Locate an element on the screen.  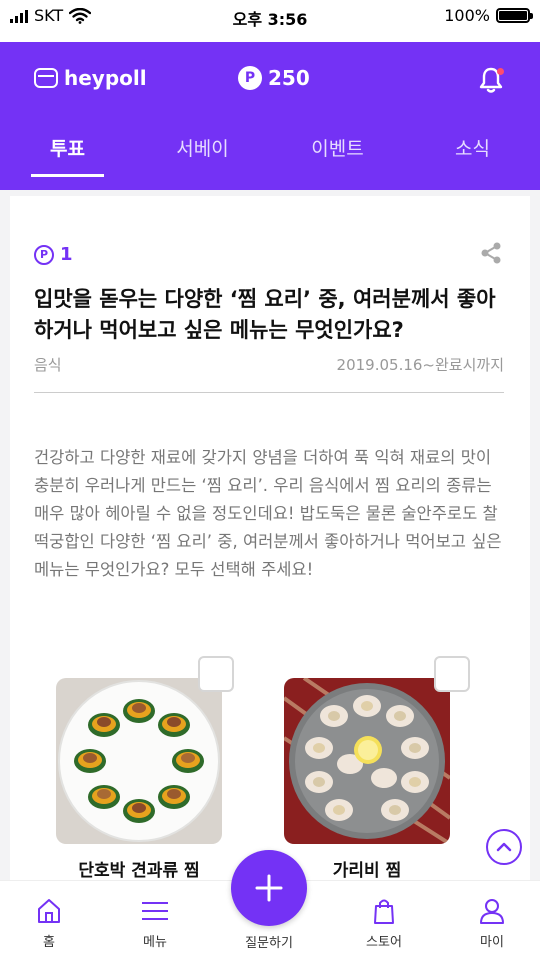
nav-store-label: 스토어 is located at coordinates (384, 942).